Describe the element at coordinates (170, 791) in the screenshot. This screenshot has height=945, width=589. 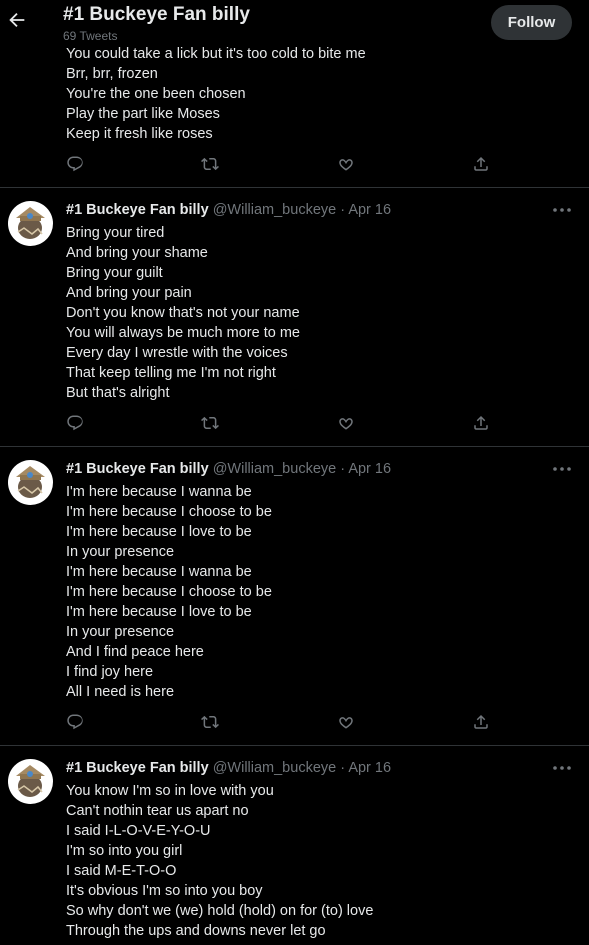
I see `tweet-line: You know I'm so in love with you` at that location.